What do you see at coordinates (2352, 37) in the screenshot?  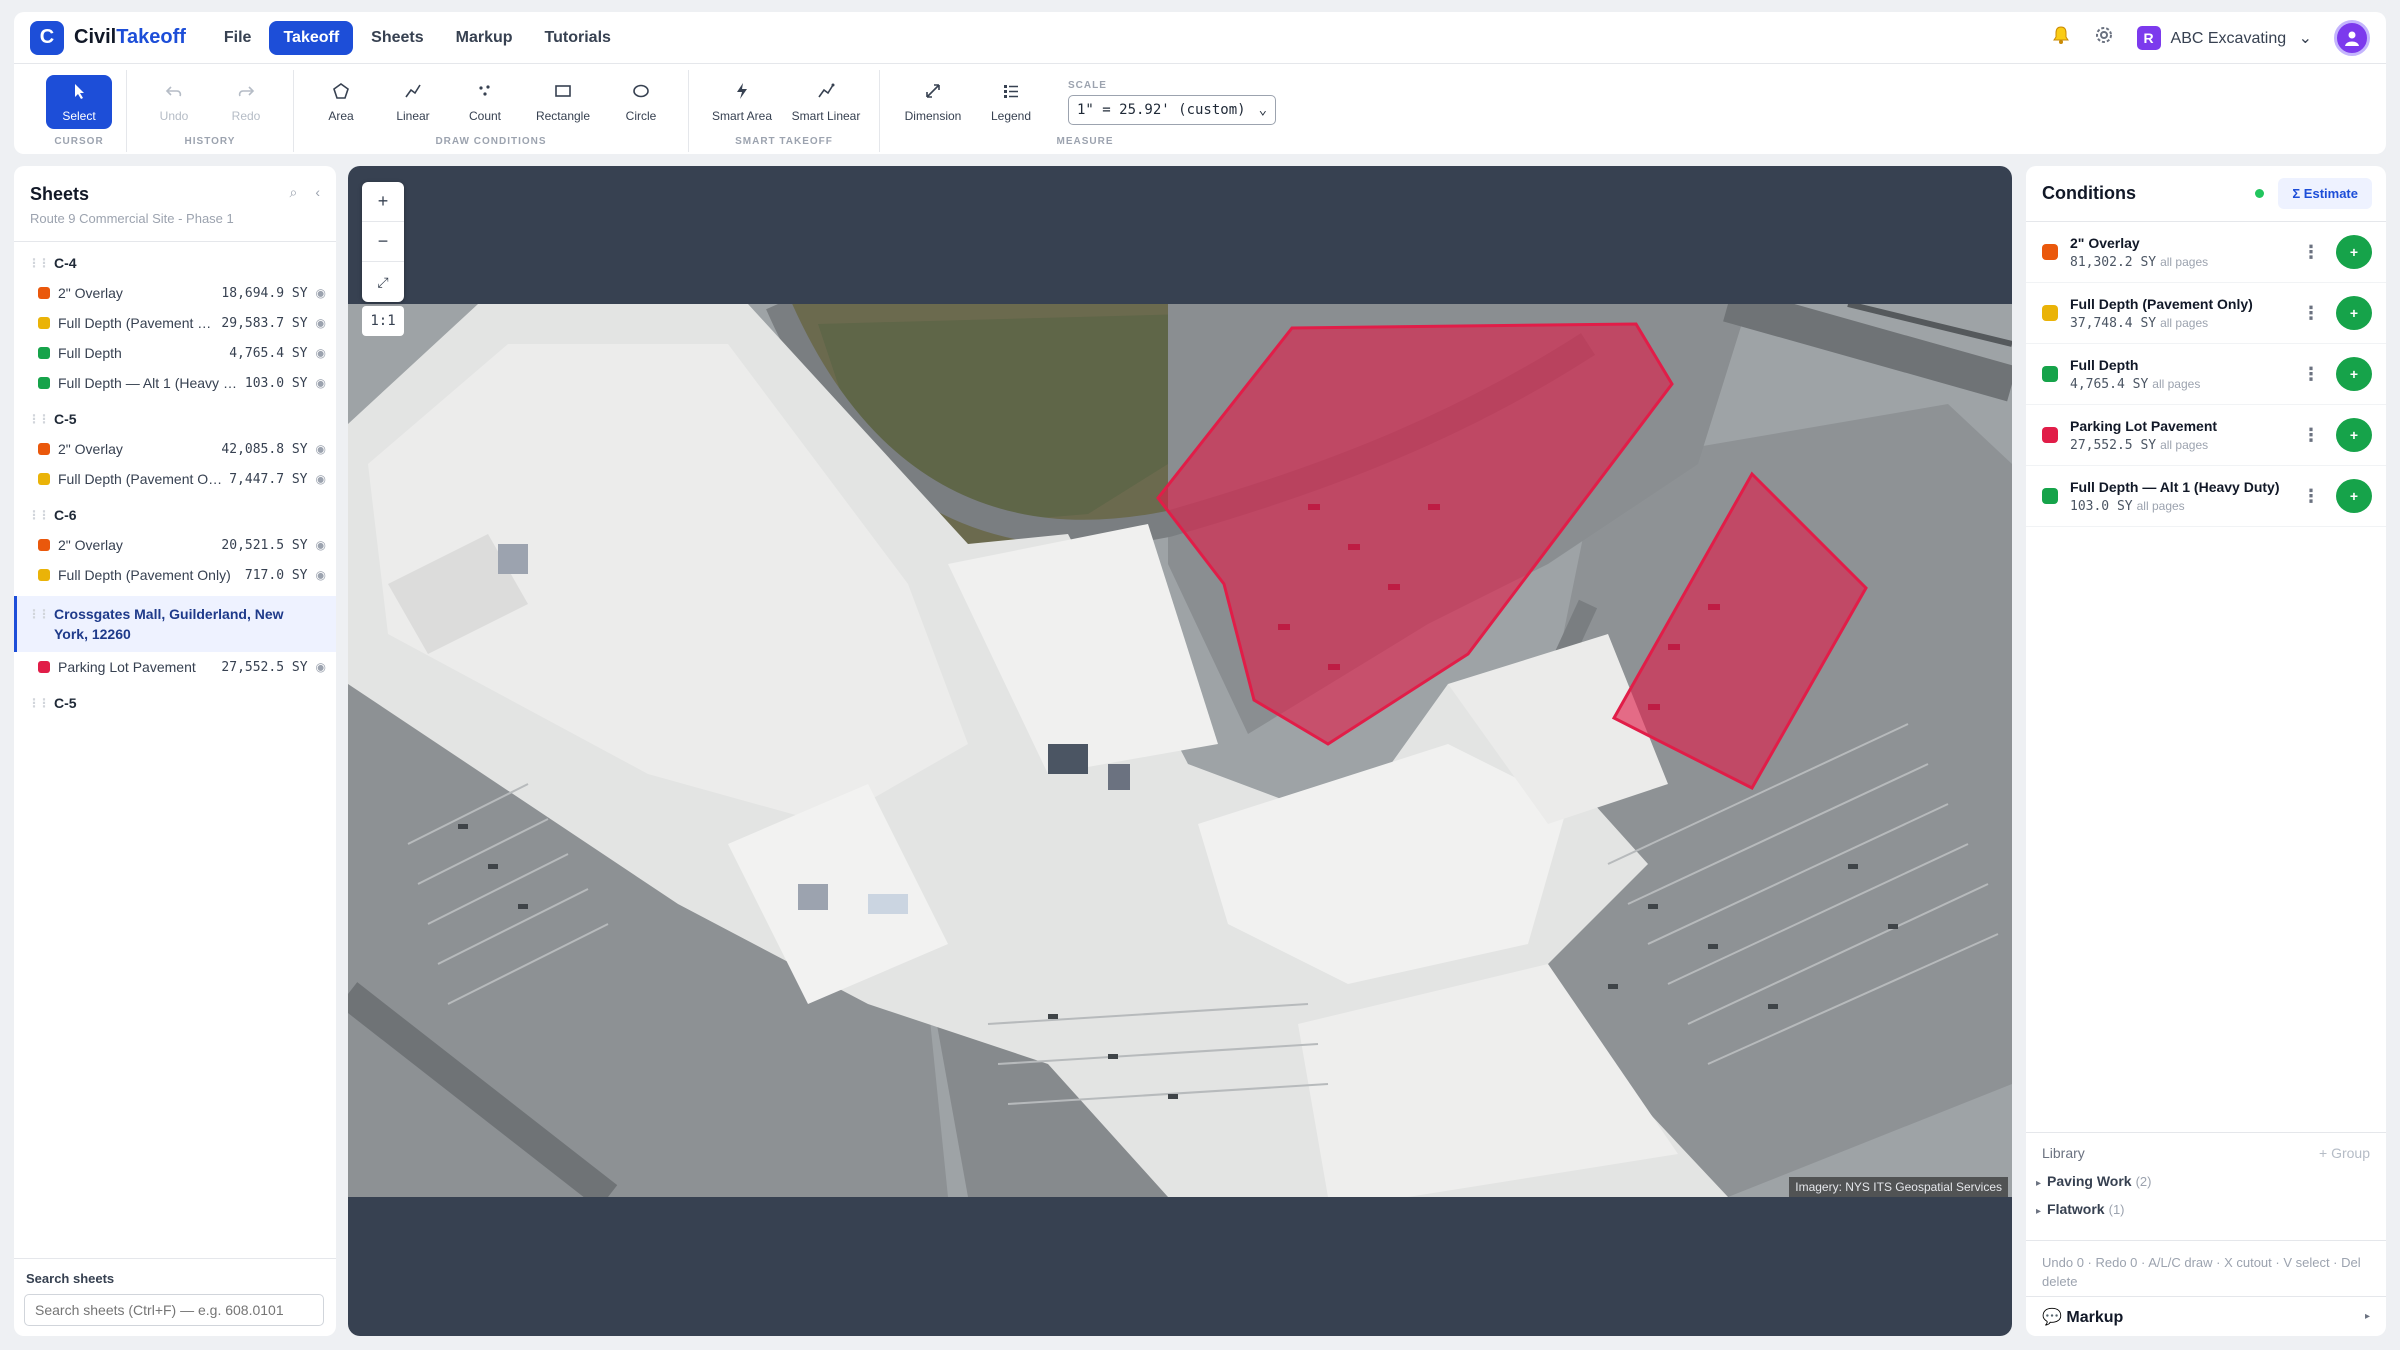 I see `user-avatar` at bounding box center [2352, 37].